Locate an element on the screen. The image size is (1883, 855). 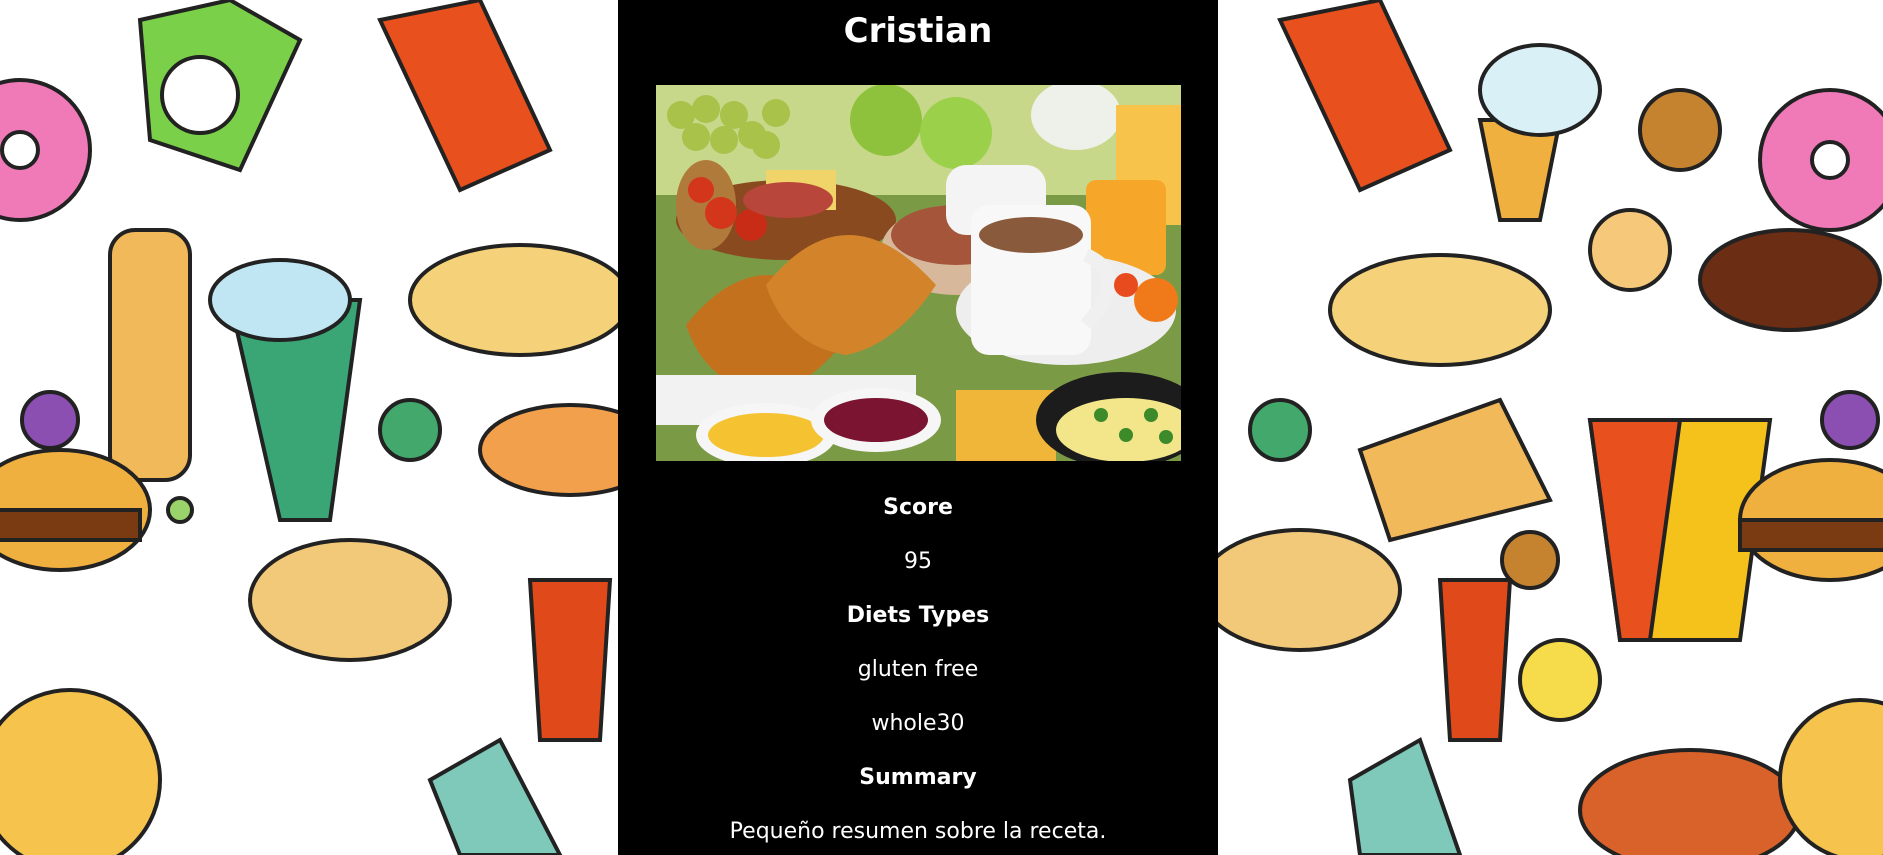
summary-heading: Summary is located at coordinates (918, 777).